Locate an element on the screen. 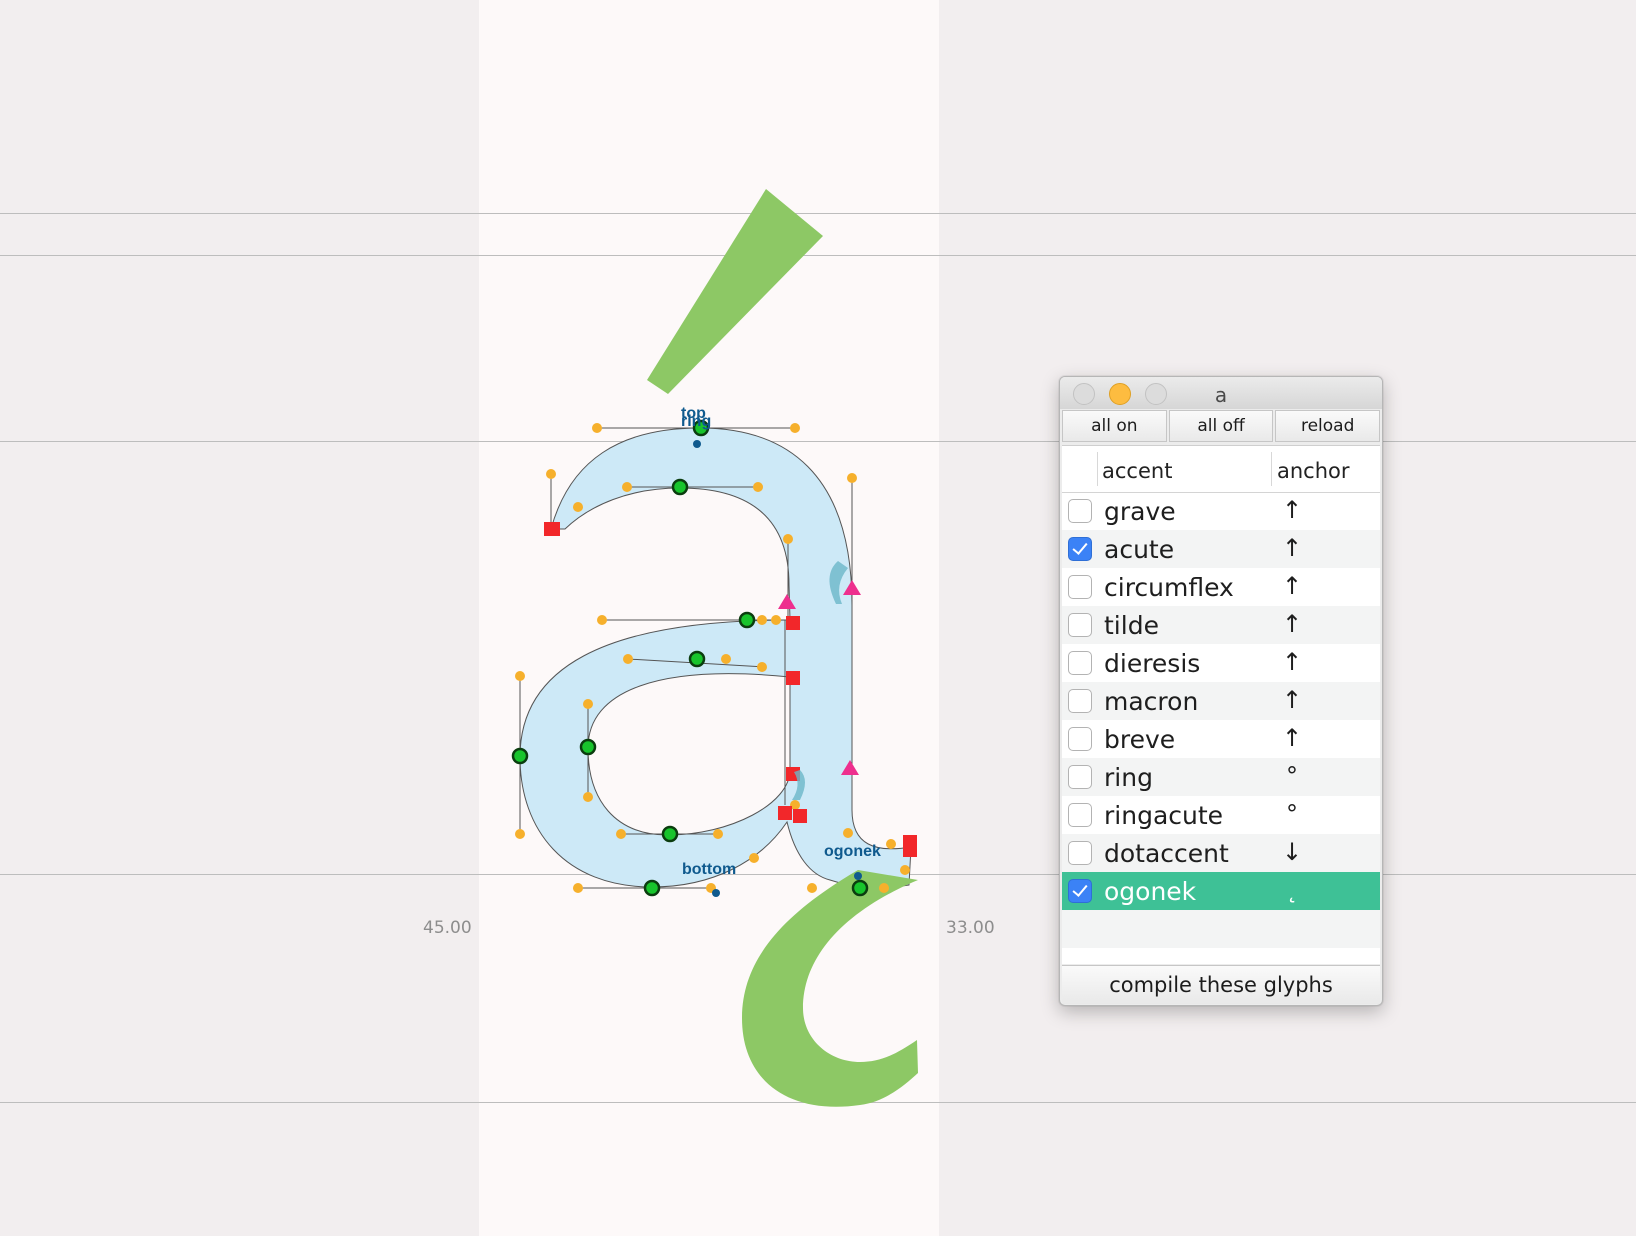 The width and height of the screenshot is (1636, 1236). all-on-button: all on is located at coordinates (1114, 426).